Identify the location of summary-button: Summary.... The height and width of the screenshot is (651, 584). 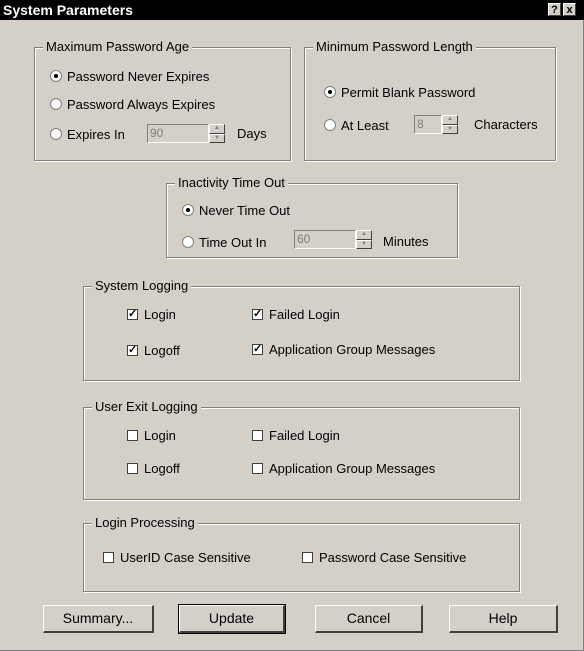
(98, 619).